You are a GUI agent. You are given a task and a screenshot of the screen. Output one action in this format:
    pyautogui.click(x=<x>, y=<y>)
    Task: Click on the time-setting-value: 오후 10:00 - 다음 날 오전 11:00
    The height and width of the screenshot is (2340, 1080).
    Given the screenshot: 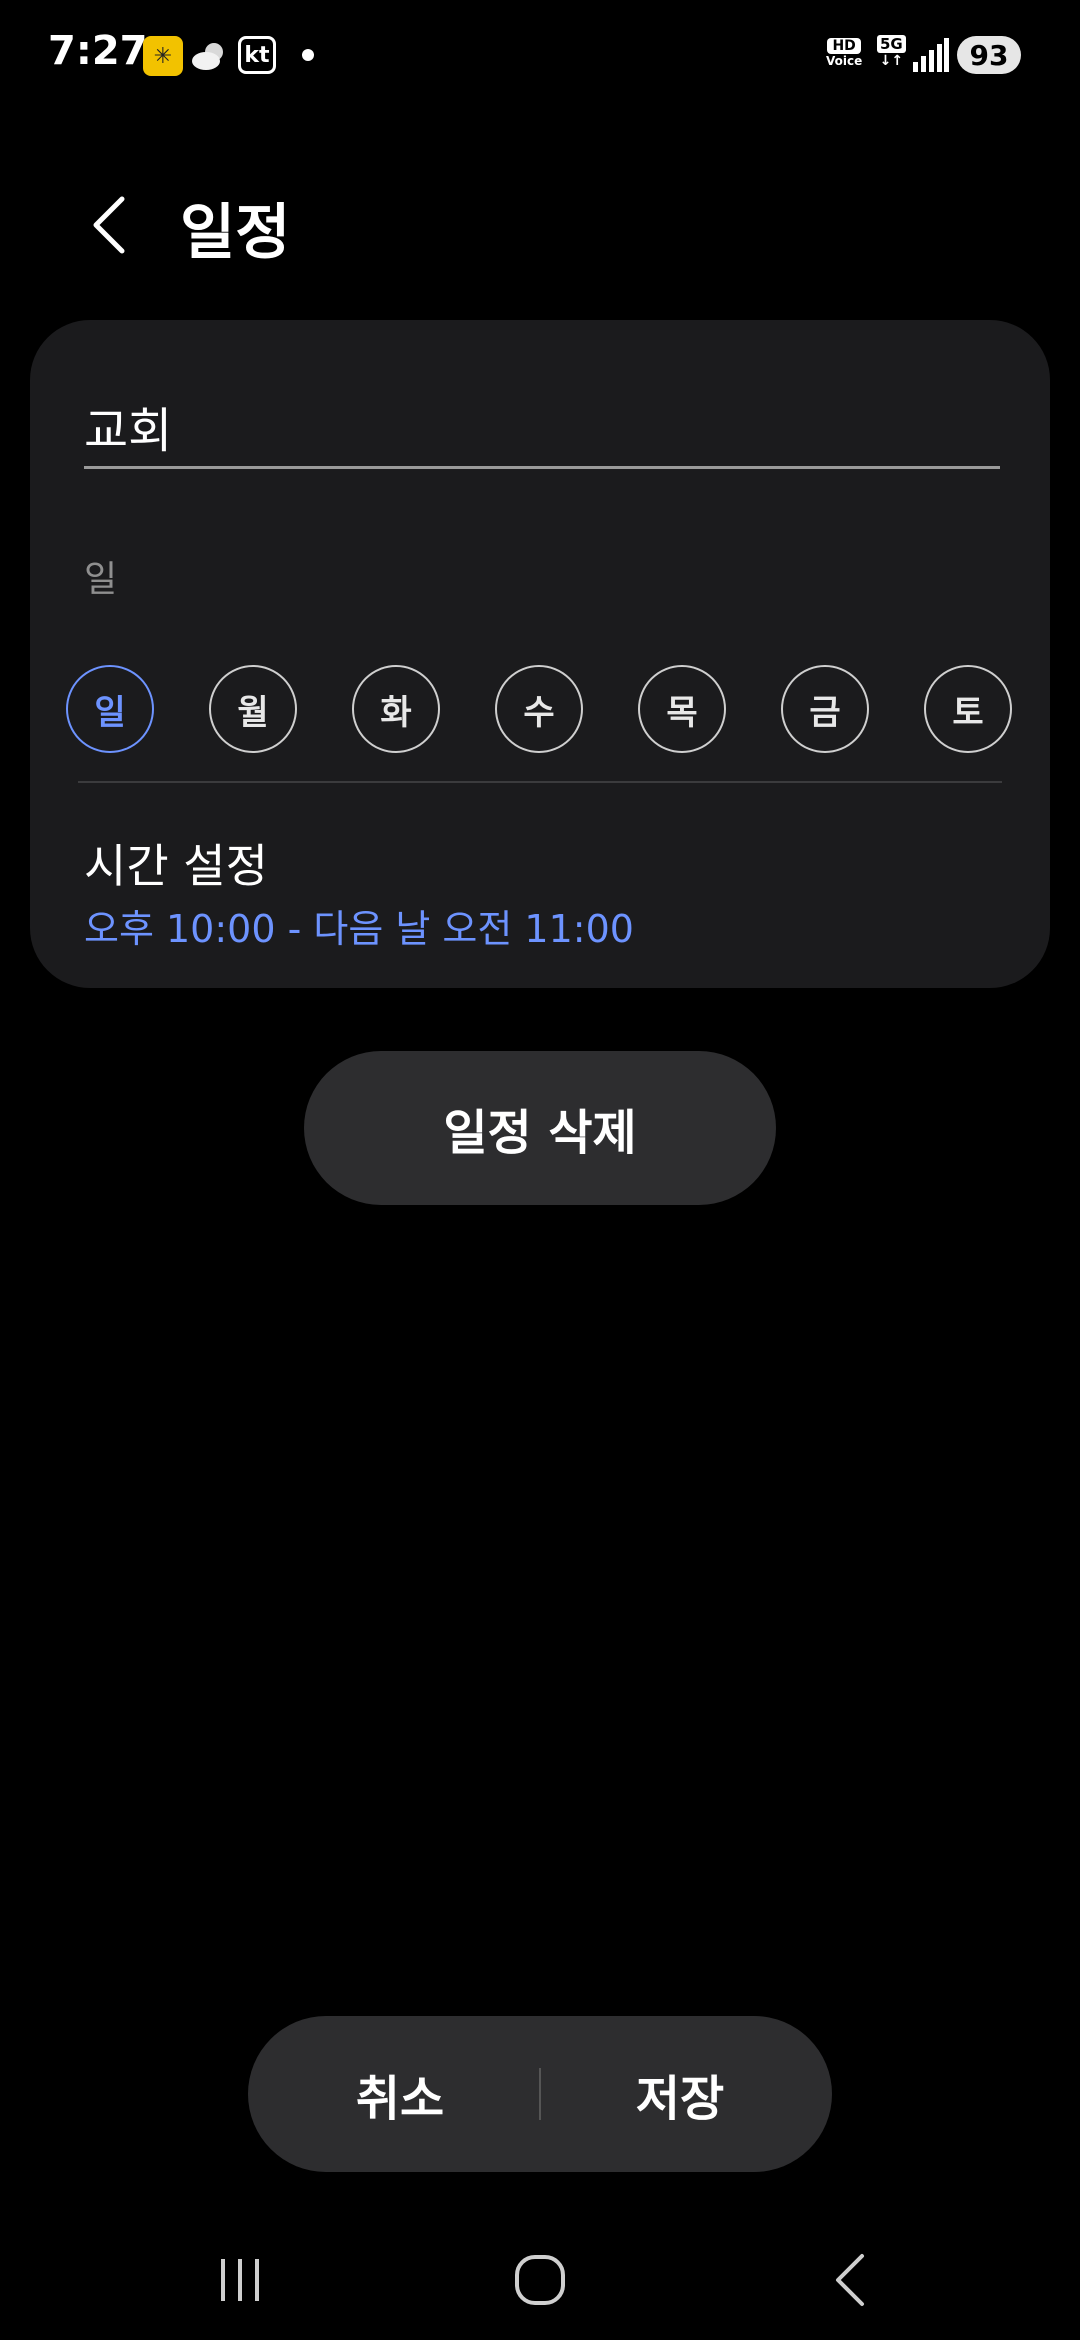 What is the action you would take?
    pyautogui.click(x=359, y=929)
    